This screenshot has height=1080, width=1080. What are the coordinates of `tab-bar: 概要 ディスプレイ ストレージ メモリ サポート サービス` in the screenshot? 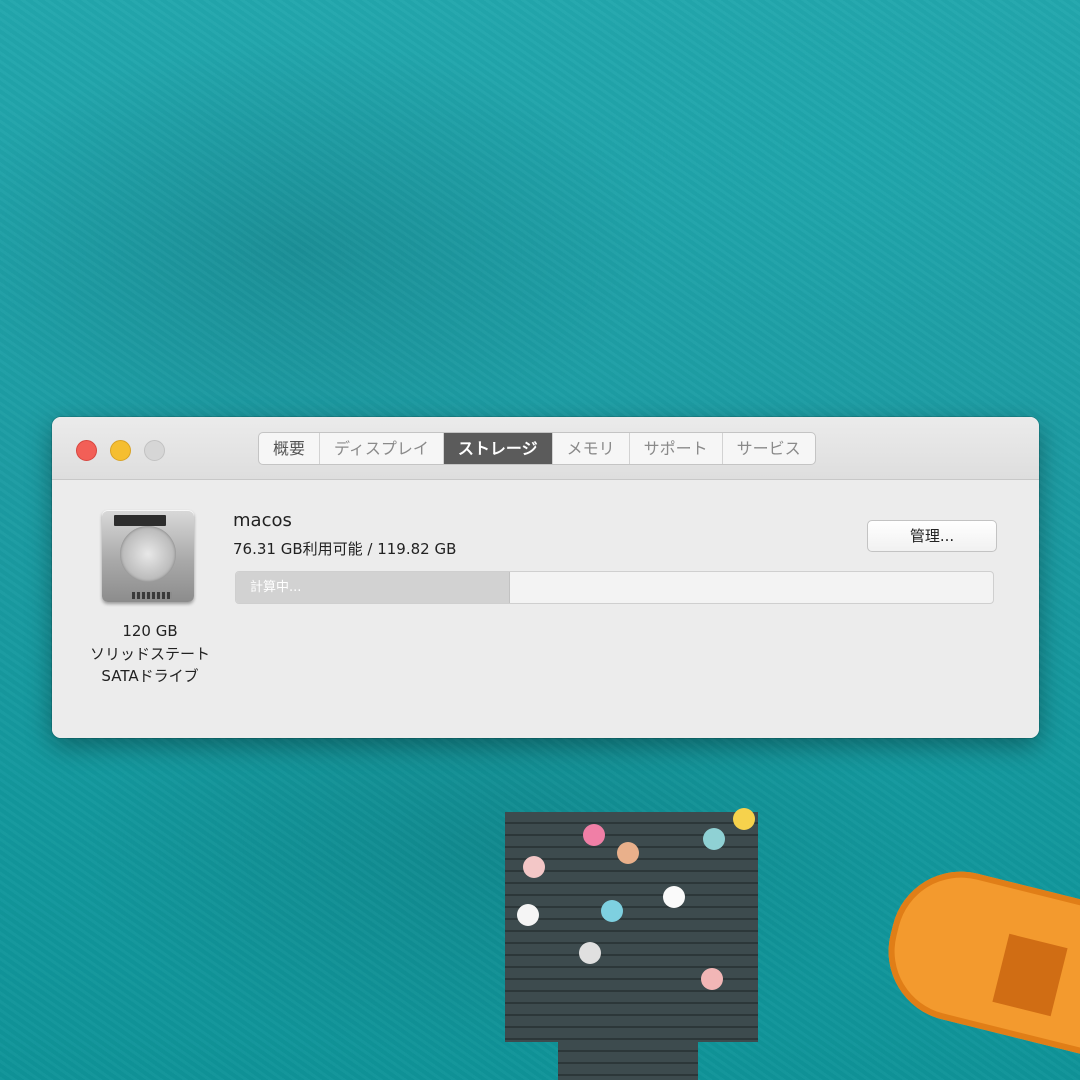 It's located at (537, 448).